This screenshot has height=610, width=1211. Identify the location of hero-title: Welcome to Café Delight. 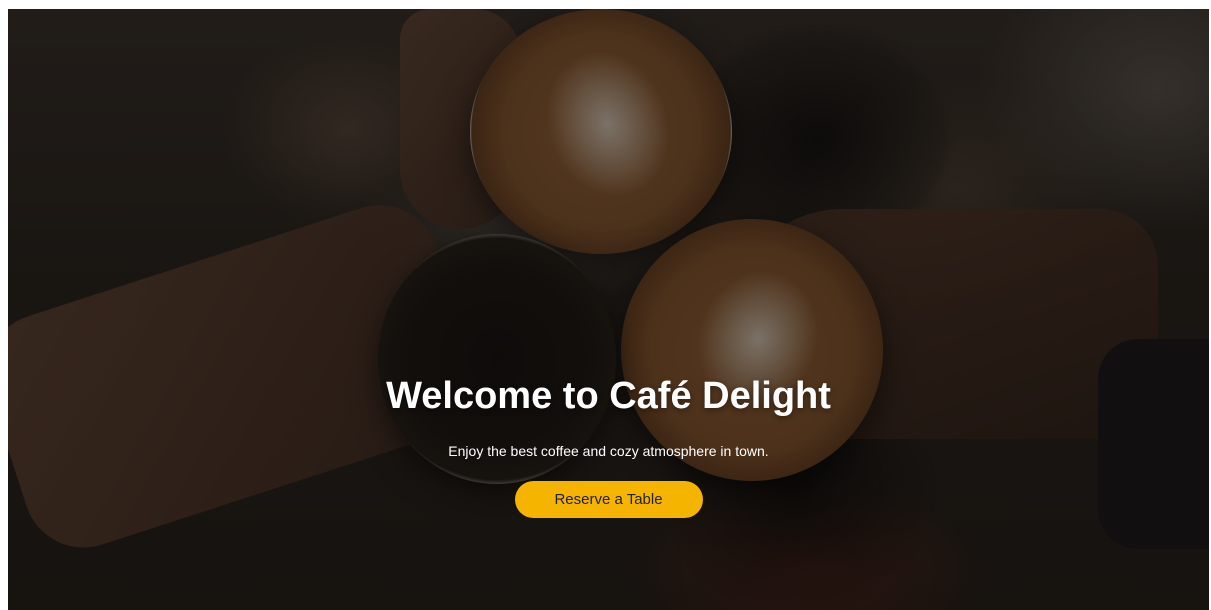
(608, 396).